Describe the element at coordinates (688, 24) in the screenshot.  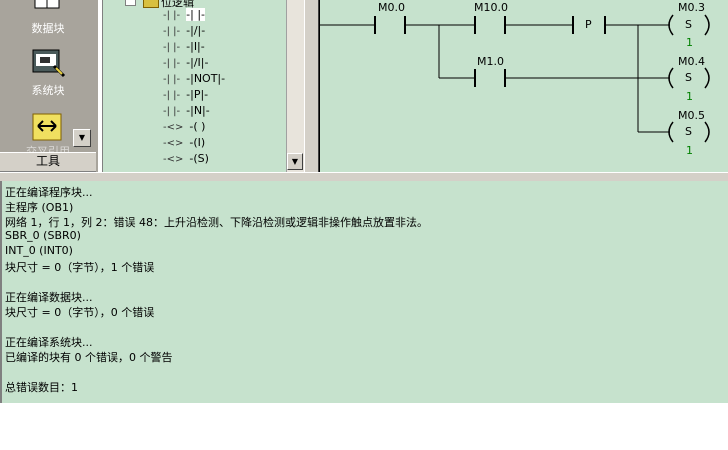
I see `coil-m0-3-instr: S` at that location.